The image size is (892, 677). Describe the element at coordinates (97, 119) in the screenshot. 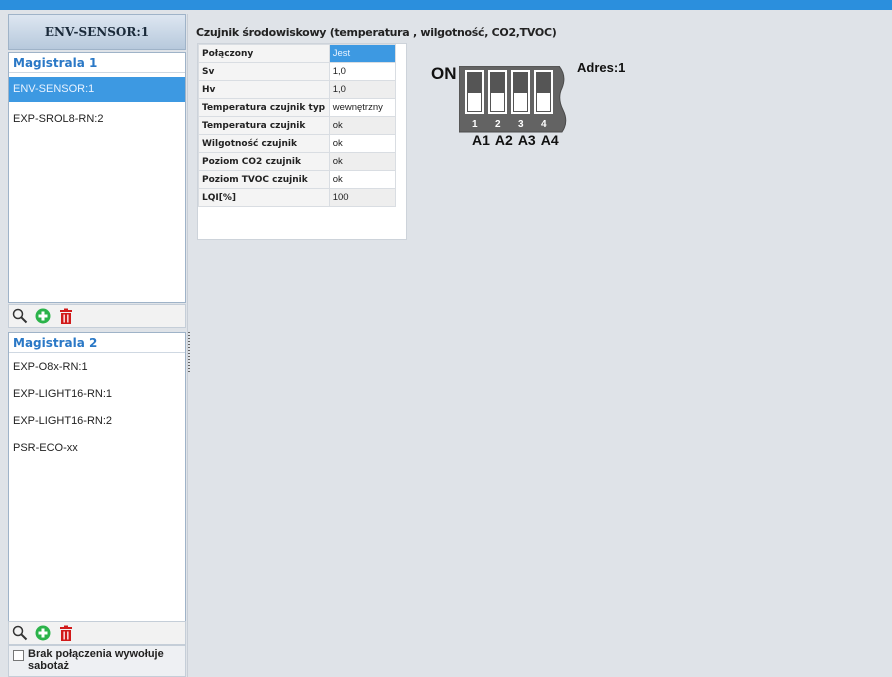

I see `list-item: EXP-SROL8-RN:2` at that location.